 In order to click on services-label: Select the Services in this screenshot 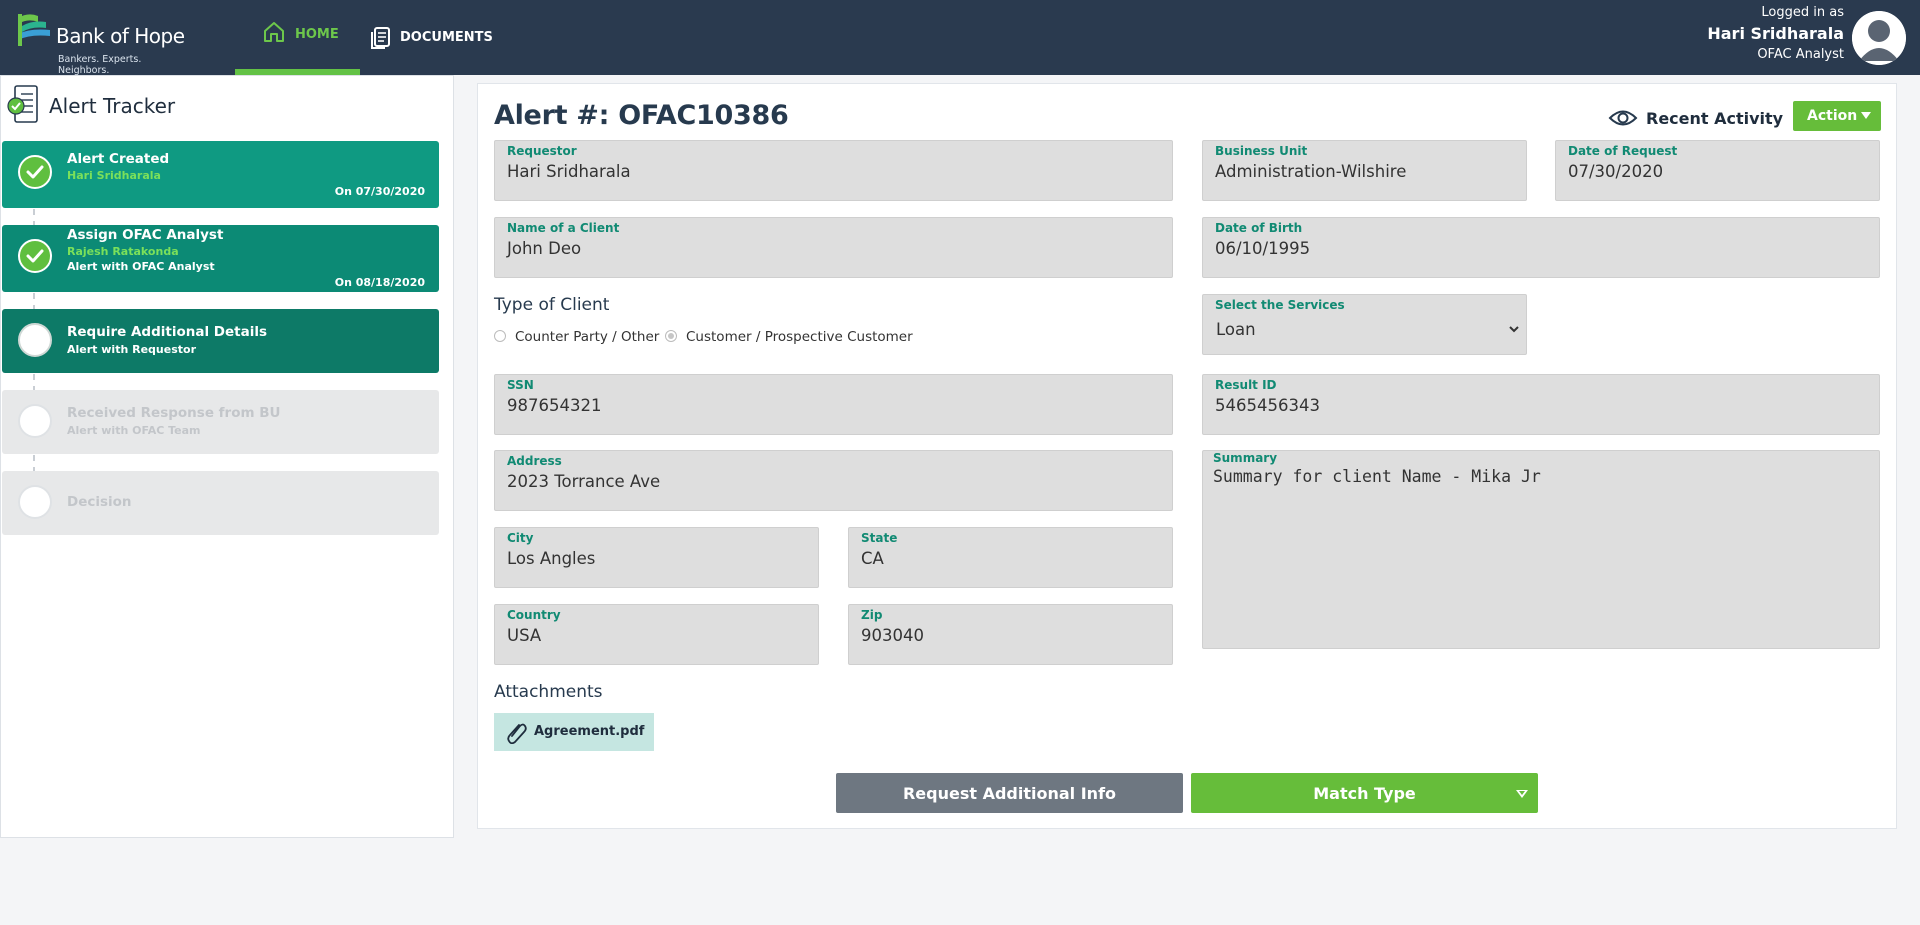, I will do `click(1280, 305)`.